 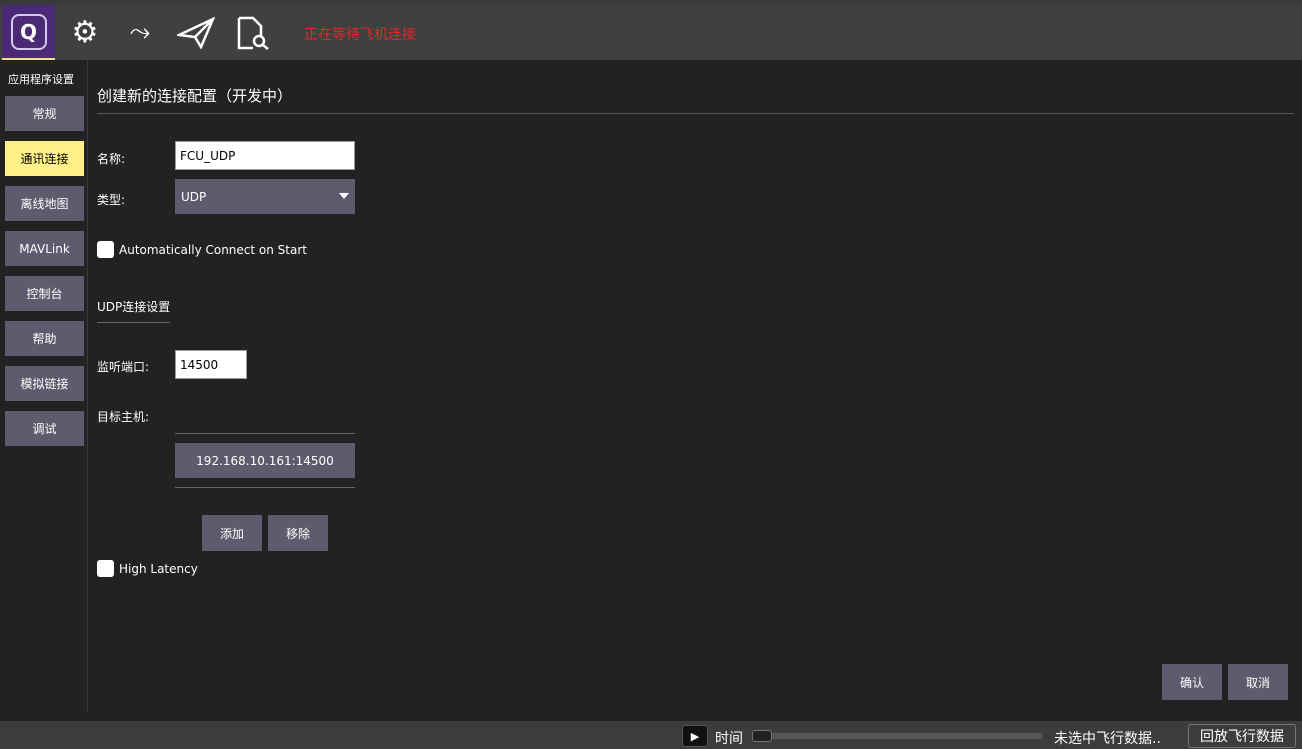 I want to click on qgc-logo-icon: Q, so click(x=28, y=32).